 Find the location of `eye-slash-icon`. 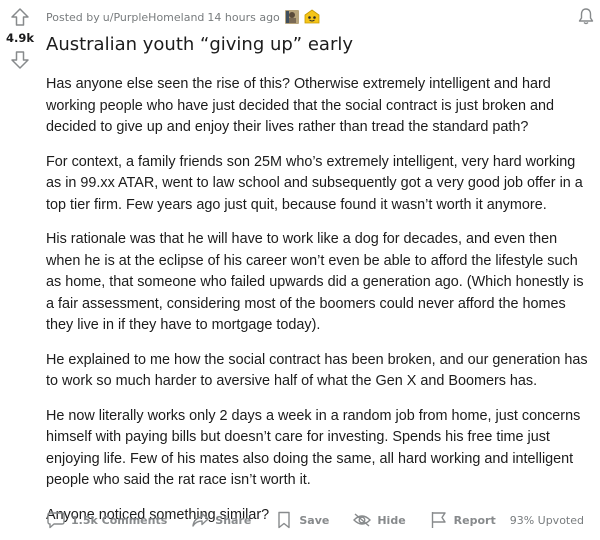

eye-slash-icon is located at coordinates (362, 520).